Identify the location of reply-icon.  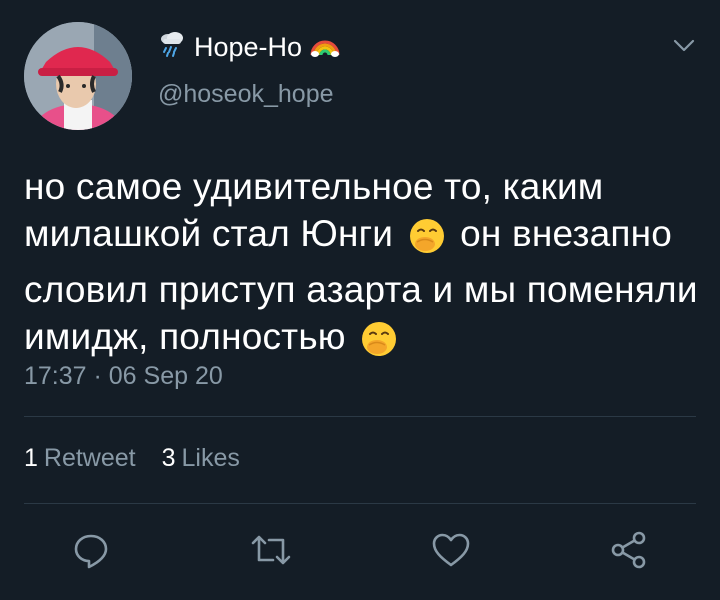
(91, 550).